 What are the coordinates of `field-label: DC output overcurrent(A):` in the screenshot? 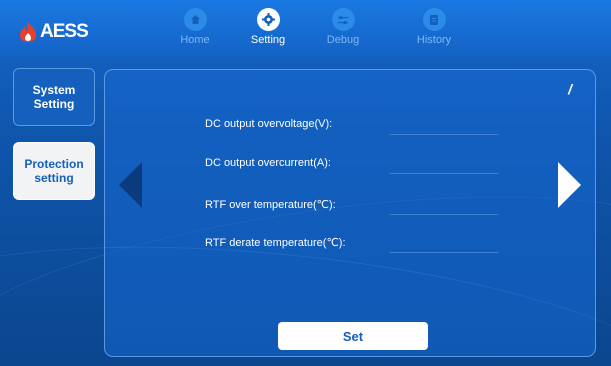 It's located at (268, 163).